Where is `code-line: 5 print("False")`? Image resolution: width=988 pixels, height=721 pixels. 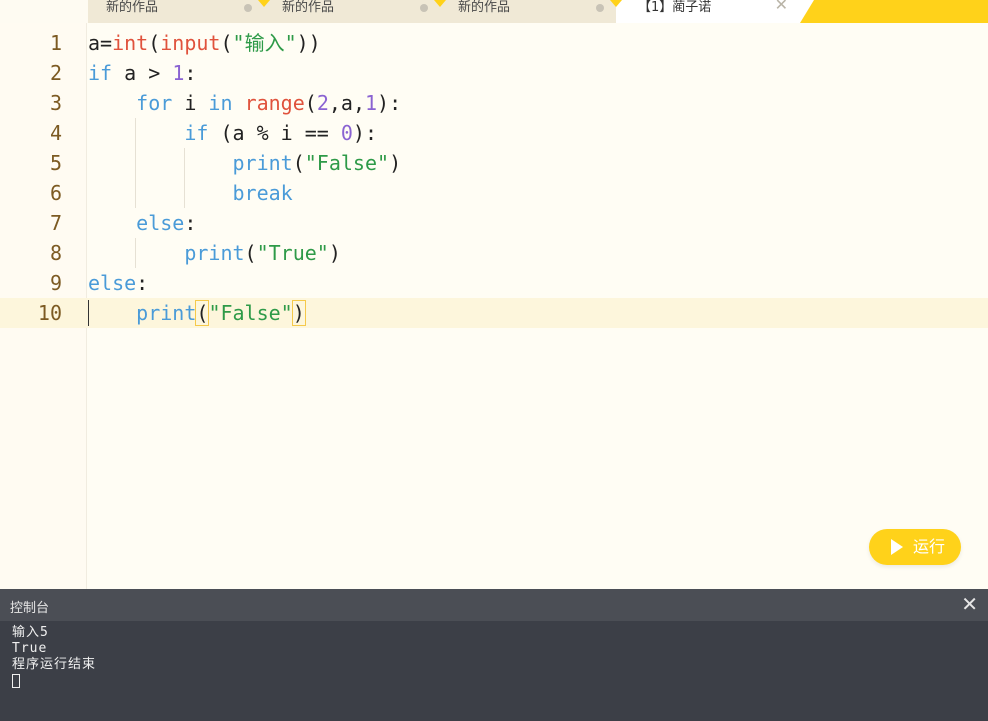 code-line: 5 print("False") is located at coordinates (494, 163).